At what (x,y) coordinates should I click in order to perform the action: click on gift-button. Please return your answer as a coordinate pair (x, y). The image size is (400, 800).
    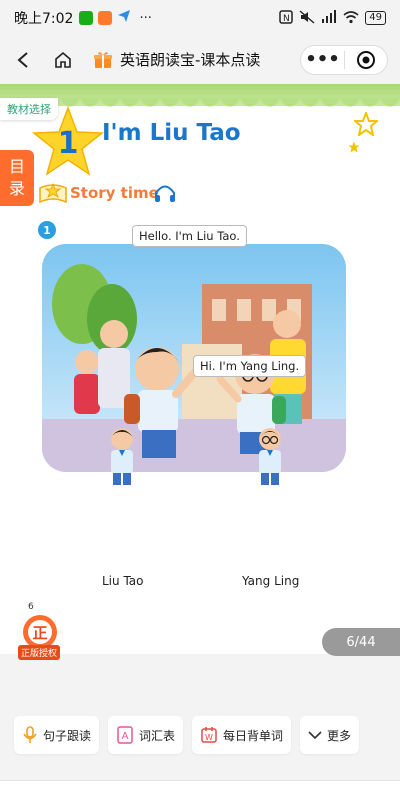
    Looking at the image, I should click on (103, 60).